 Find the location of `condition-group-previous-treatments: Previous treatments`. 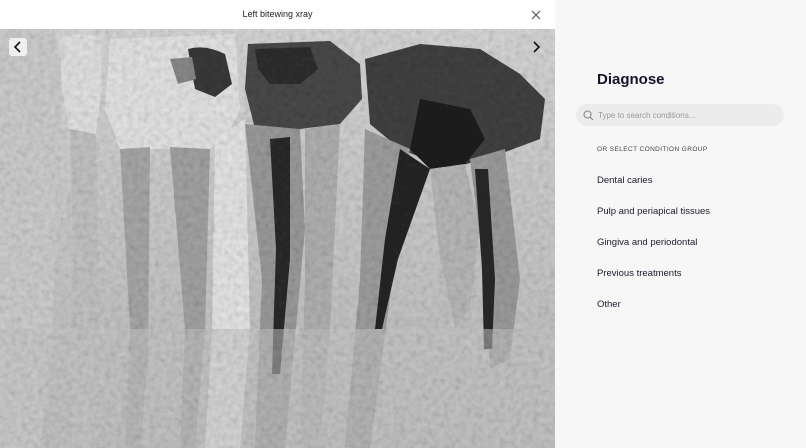

condition-group-previous-treatments: Previous treatments is located at coordinates (653, 282).